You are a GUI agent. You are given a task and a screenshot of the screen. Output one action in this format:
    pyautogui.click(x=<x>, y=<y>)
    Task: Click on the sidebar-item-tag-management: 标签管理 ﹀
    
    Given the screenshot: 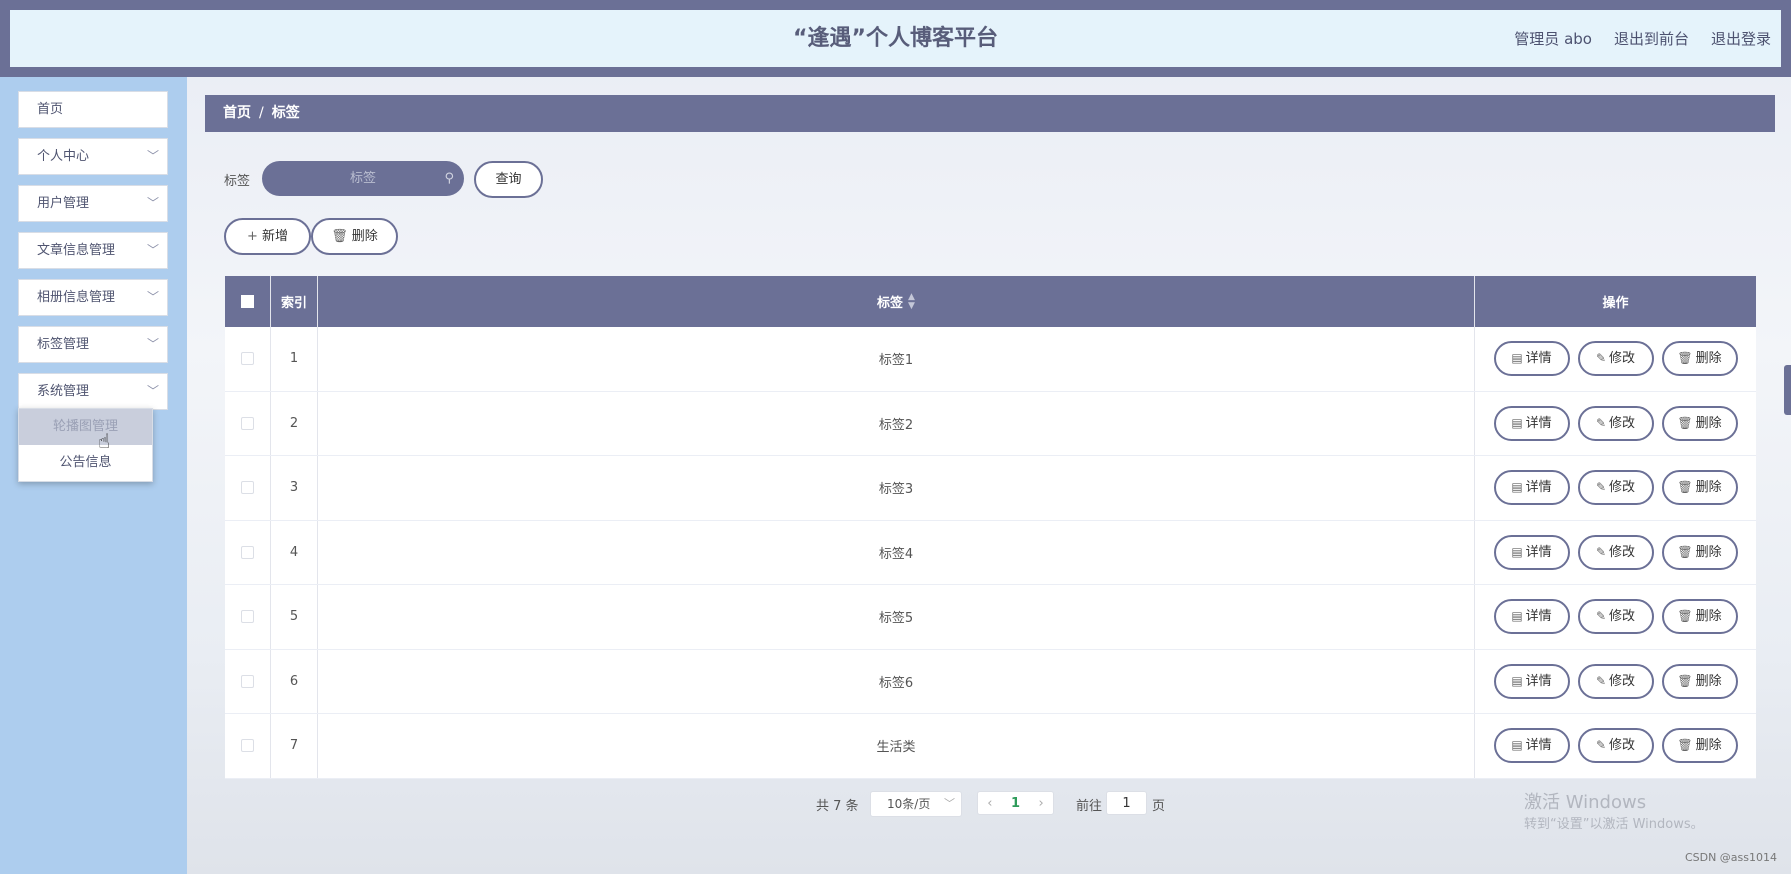 What is the action you would take?
    pyautogui.click(x=93, y=344)
    